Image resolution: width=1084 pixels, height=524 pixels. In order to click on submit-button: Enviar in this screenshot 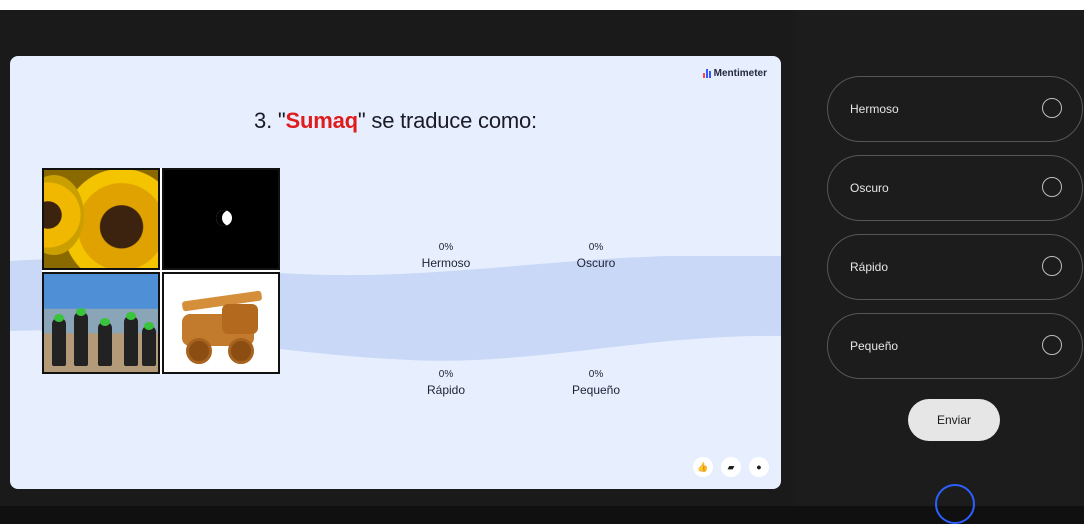, I will do `click(954, 420)`.